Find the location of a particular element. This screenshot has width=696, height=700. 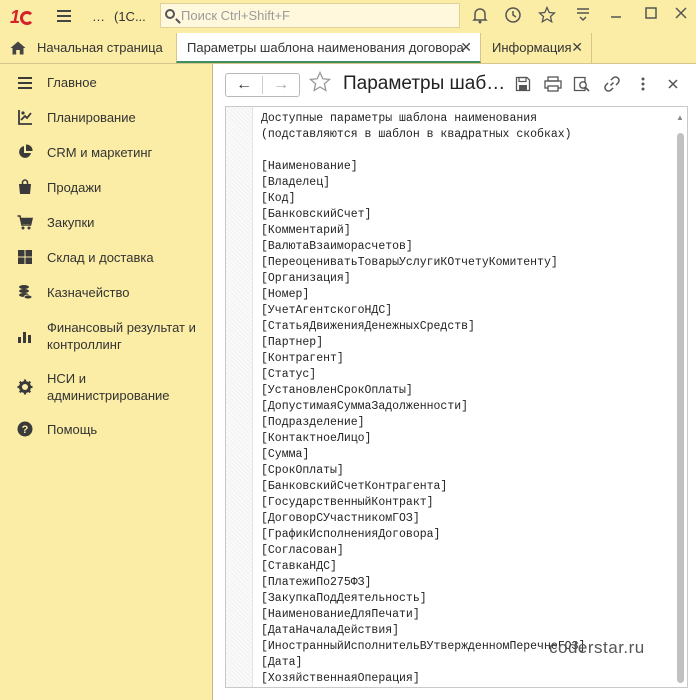

link-icon is located at coordinates (612, 85).